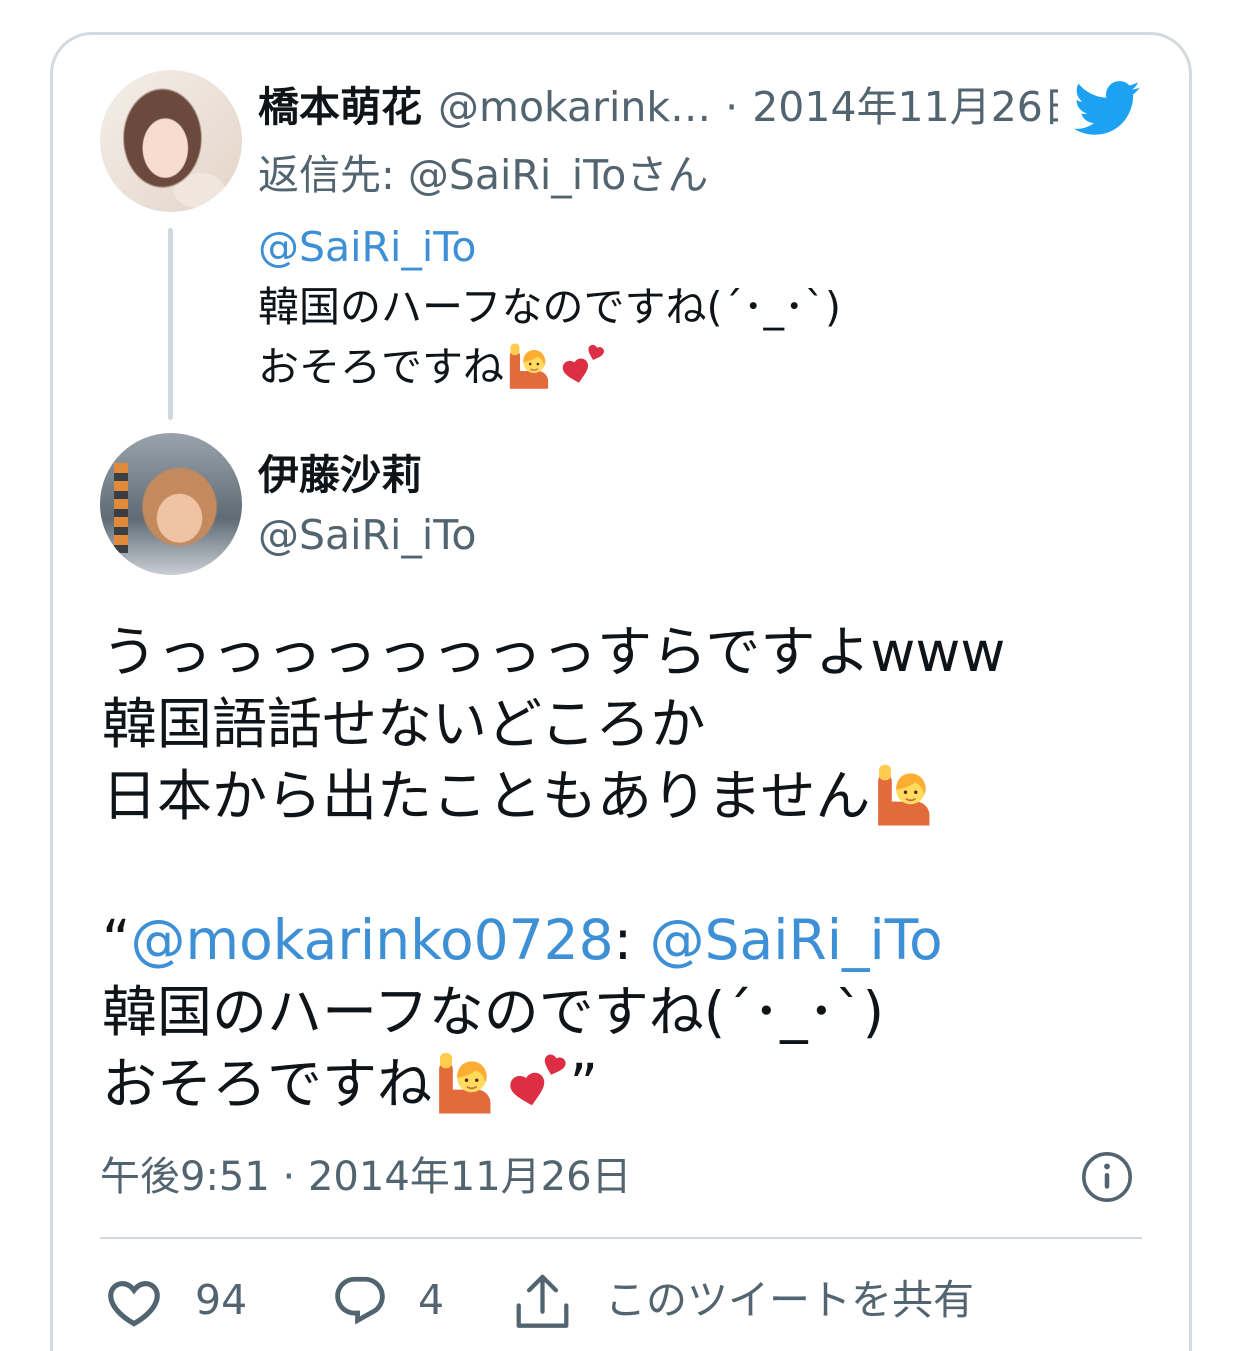  I want to click on tweet-text-line: 日本から出たこともありません, so click(622, 796).